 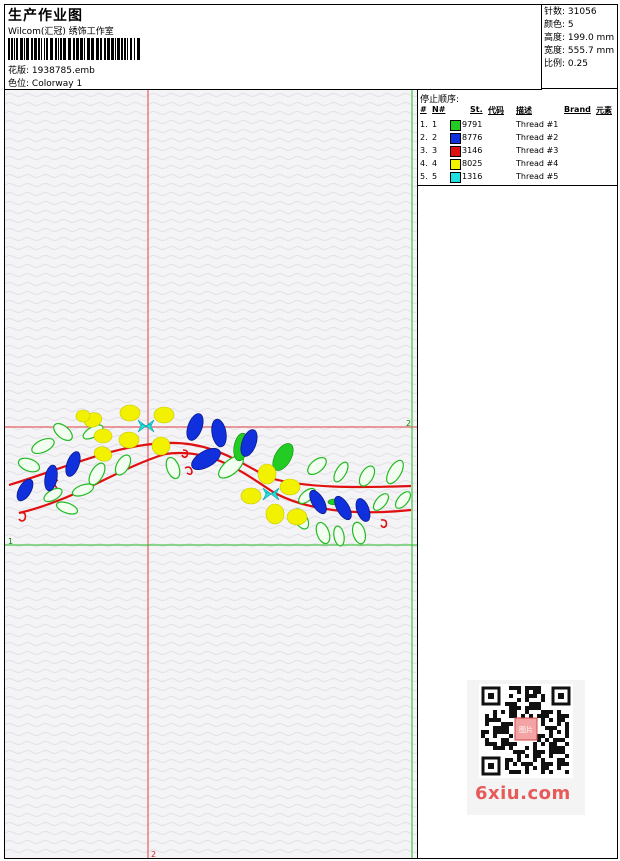 I want to click on colorway-row: 色位: Colorway 1, so click(x=45, y=82).